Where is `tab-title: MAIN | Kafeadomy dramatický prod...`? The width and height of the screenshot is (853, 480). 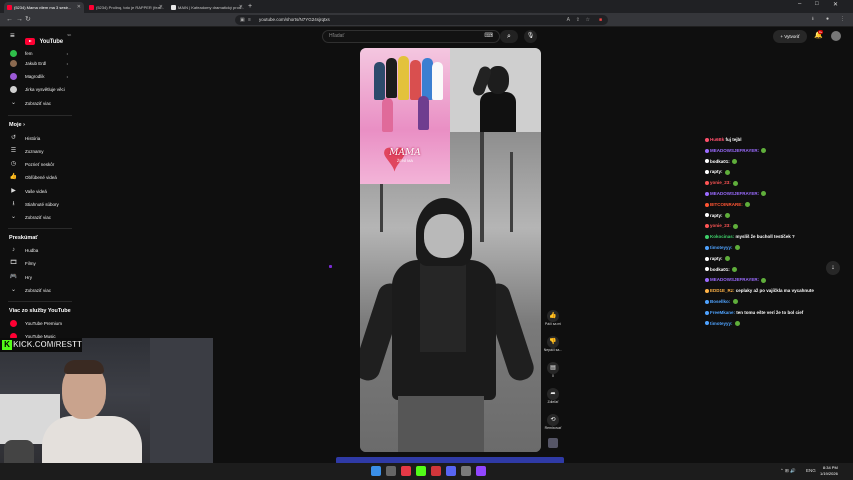 tab-title: MAIN | Kafeadomy dramatický prod... is located at coordinates (211, 7).